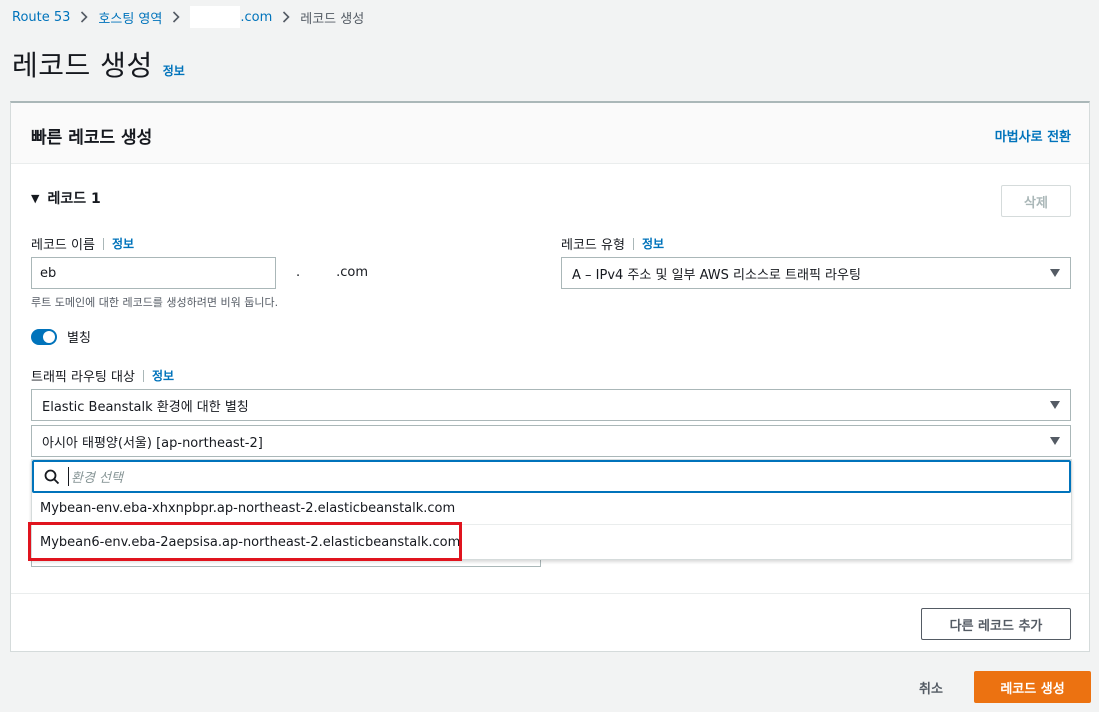 This screenshot has height=712, width=1099. Describe the element at coordinates (593, 245) in the screenshot. I see `record-type-label-text: 레코드 유형` at that location.